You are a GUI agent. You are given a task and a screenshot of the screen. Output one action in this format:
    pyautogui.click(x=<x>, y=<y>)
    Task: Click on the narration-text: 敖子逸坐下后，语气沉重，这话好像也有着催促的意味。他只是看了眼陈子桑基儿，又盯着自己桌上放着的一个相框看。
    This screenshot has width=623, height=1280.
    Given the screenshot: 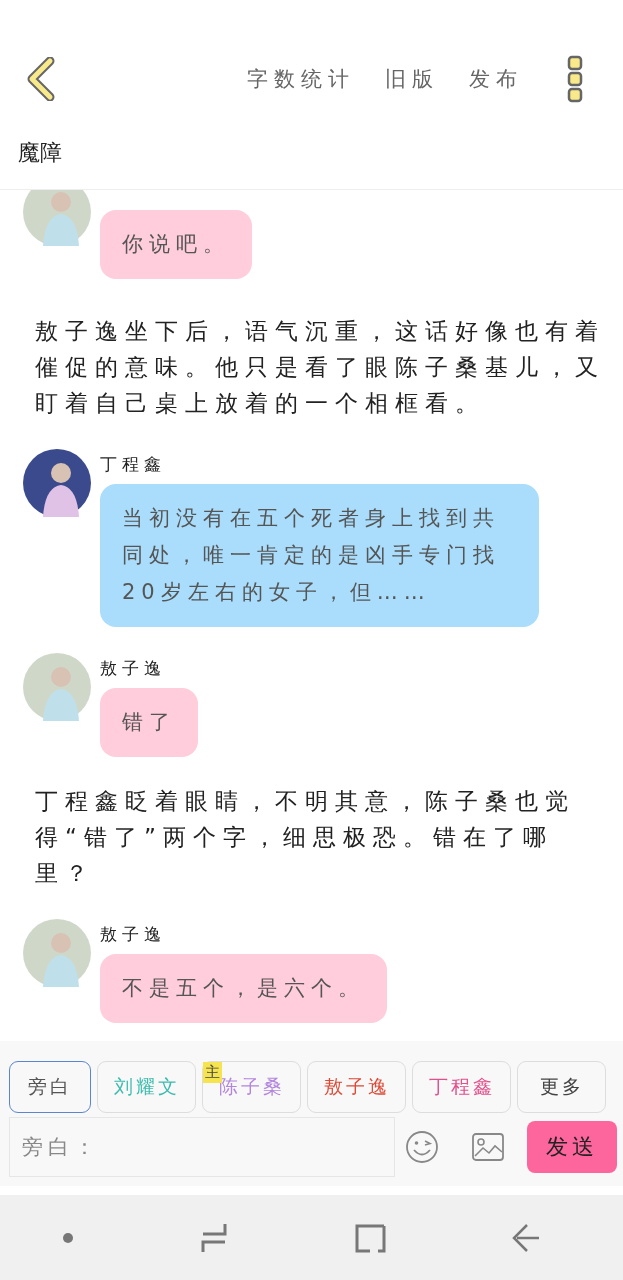 What is the action you would take?
    pyautogui.click(x=320, y=367)
    